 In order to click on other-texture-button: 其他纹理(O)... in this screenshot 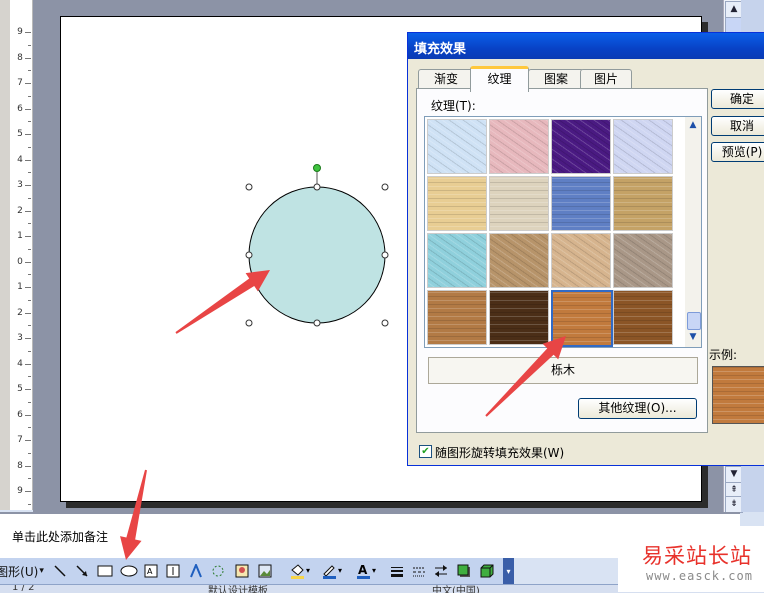, I will do `click(637, 408)`.